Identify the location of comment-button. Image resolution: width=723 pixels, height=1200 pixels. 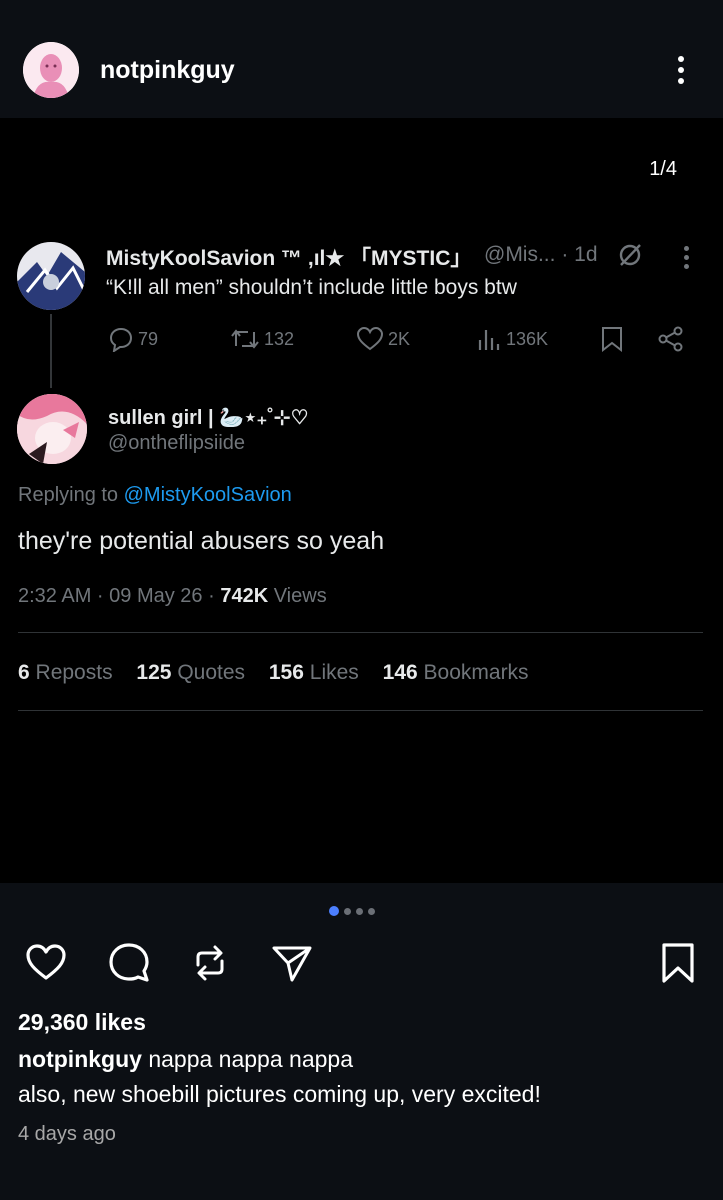
(129, 965).